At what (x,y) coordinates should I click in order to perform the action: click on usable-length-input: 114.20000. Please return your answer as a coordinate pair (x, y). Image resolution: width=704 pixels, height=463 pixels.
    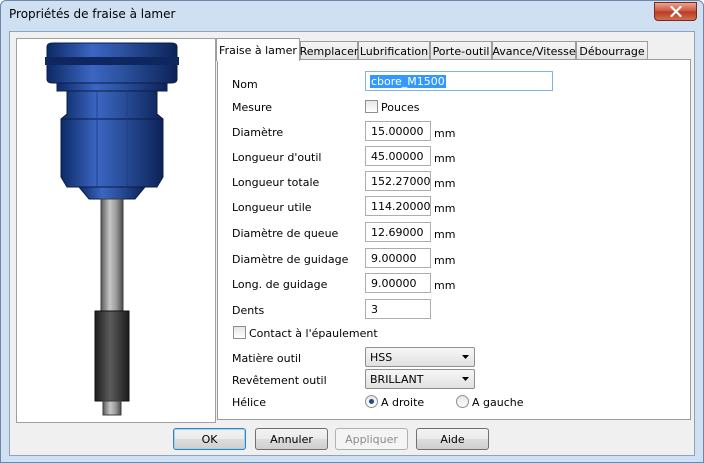
    Looking at the image, I should click on (398, 206).